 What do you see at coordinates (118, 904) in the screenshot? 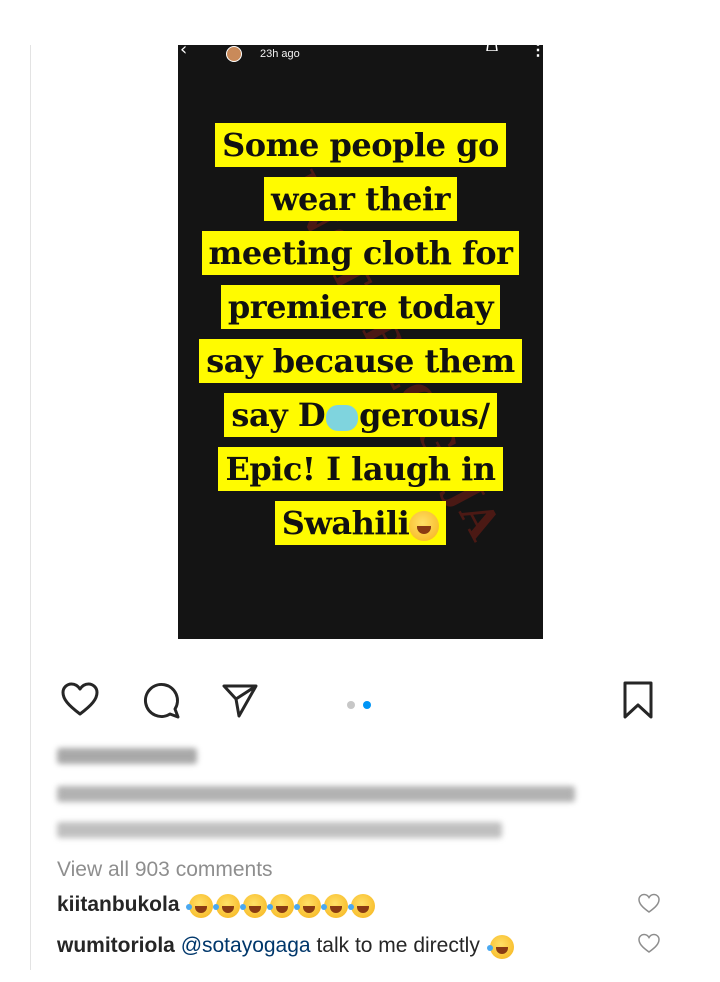
I see `comment-username: kiitanbukola` at bounding box center [118, 904].